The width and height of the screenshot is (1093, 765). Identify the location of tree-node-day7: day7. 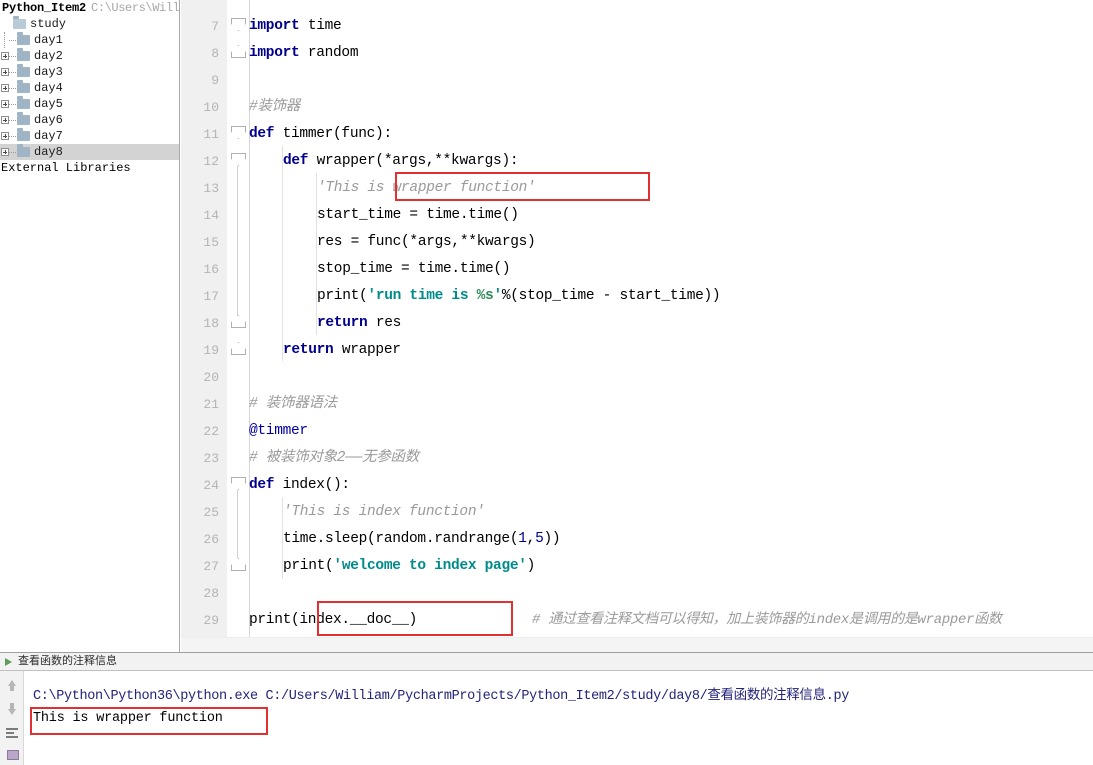
(89, 135).